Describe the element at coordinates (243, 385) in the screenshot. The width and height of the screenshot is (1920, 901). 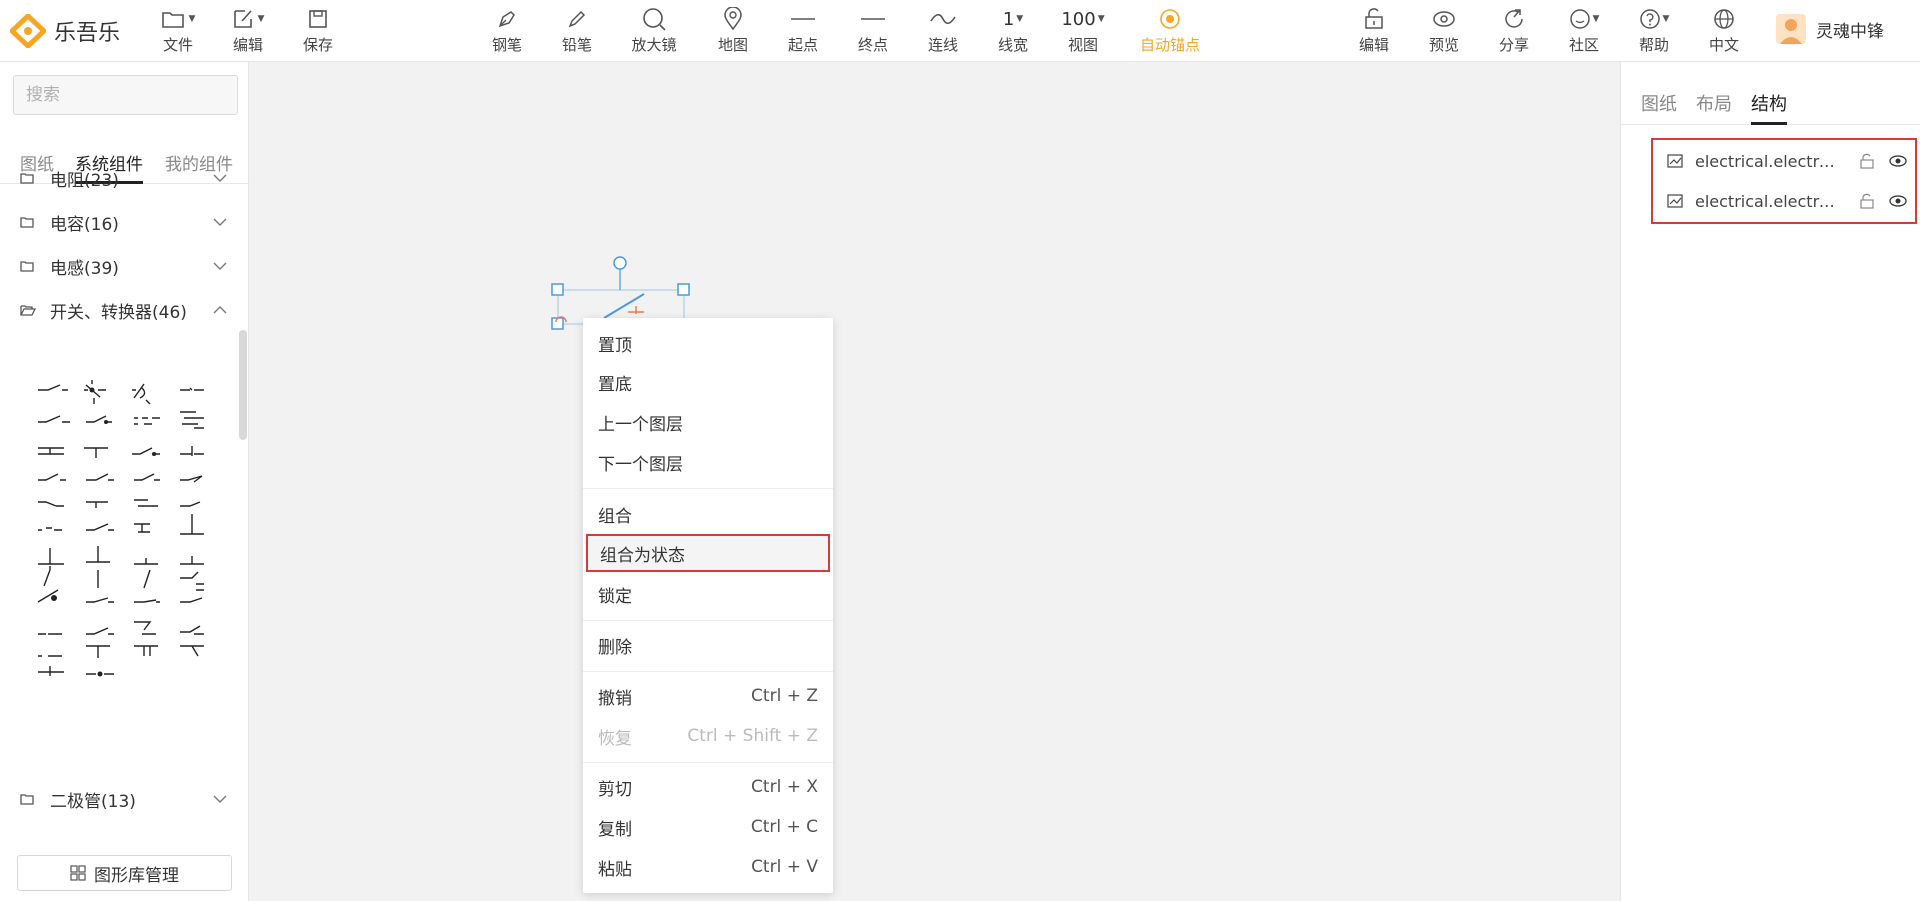
I see `sidebar-scrollbar` at that location.